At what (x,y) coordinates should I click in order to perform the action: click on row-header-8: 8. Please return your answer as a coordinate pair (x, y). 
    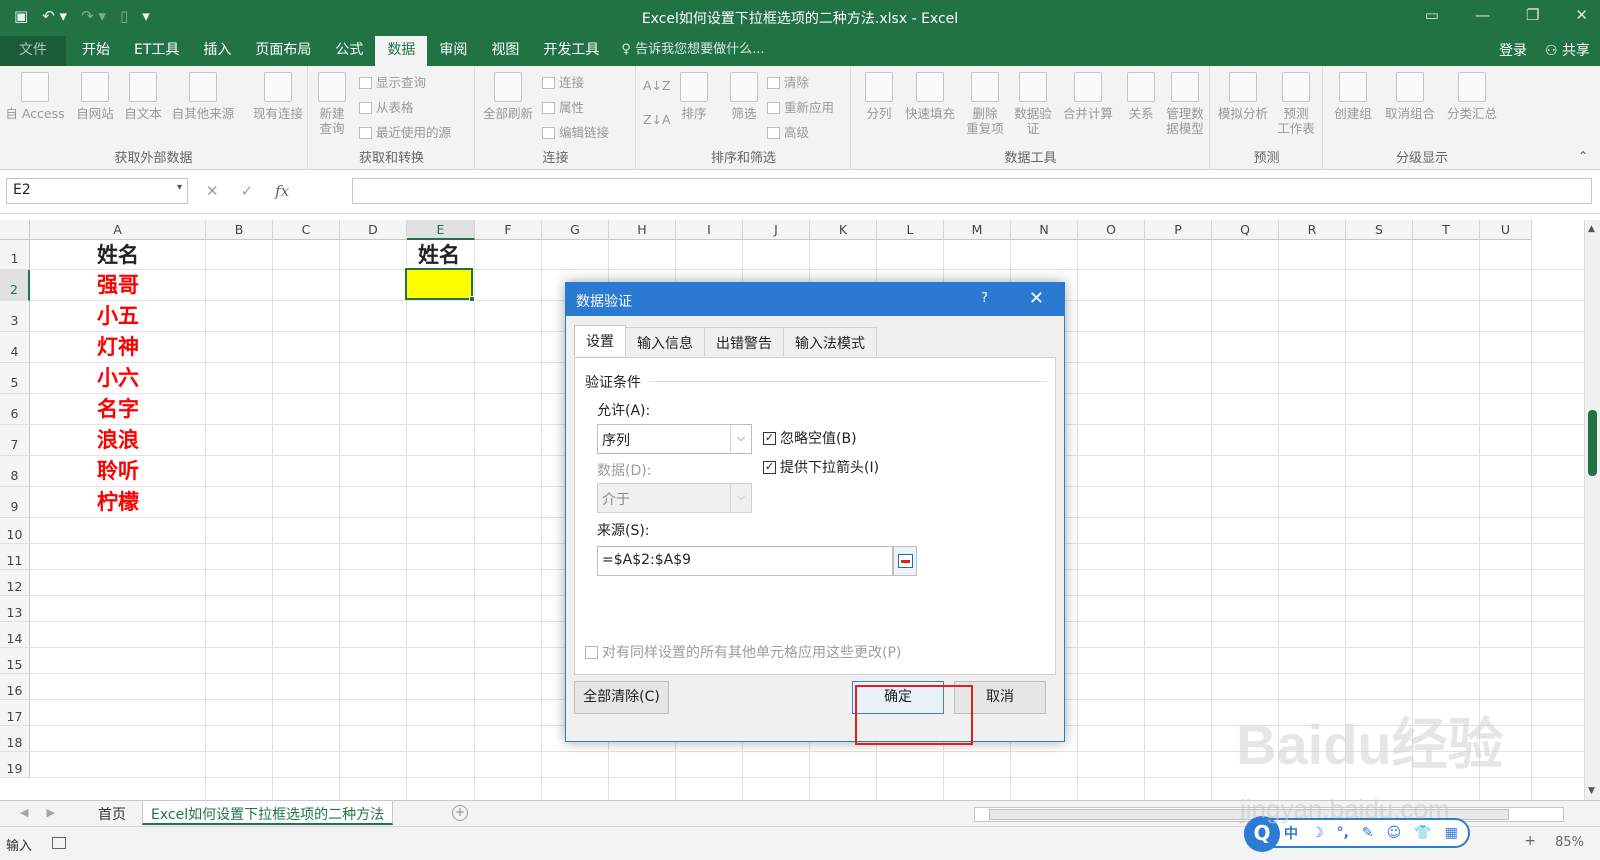
    Looking at the image, I should click on (15, 471).